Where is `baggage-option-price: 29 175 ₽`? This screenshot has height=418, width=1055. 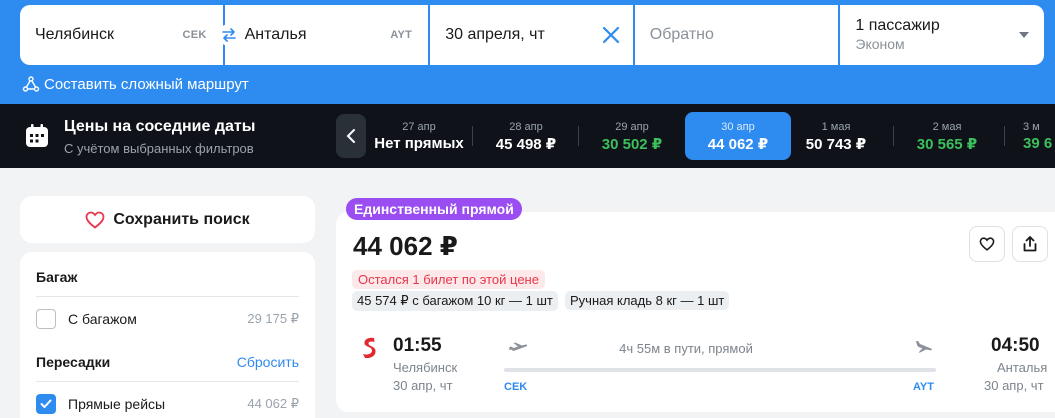 baggage-option-price: 29 175 ₽ is located at coordinates (273, 318).